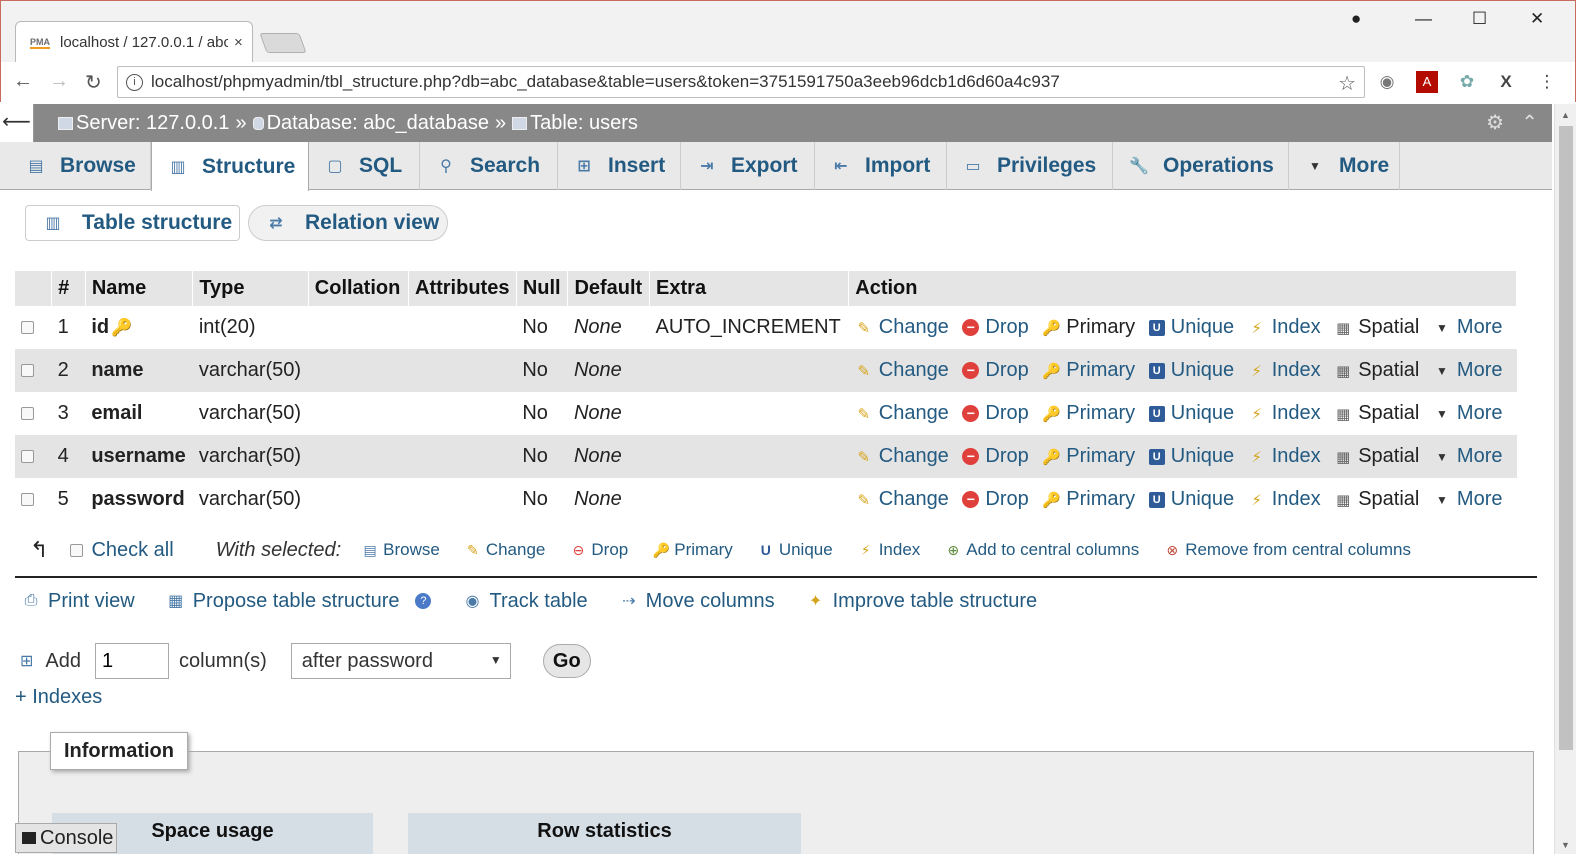  Describe the element at coordinates (59, 81) in the screenshot. I see `forward-arrow-icon: →` at that location.